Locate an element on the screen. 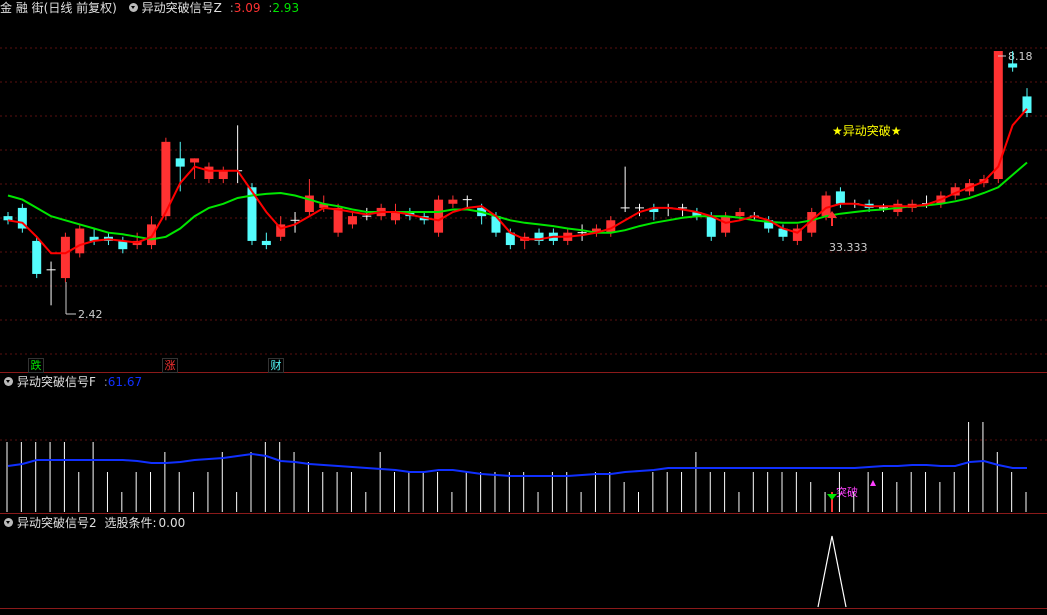 This screenshot has height=615, width=1047. panel-f-star-icon is located at coordinates (873, 483).